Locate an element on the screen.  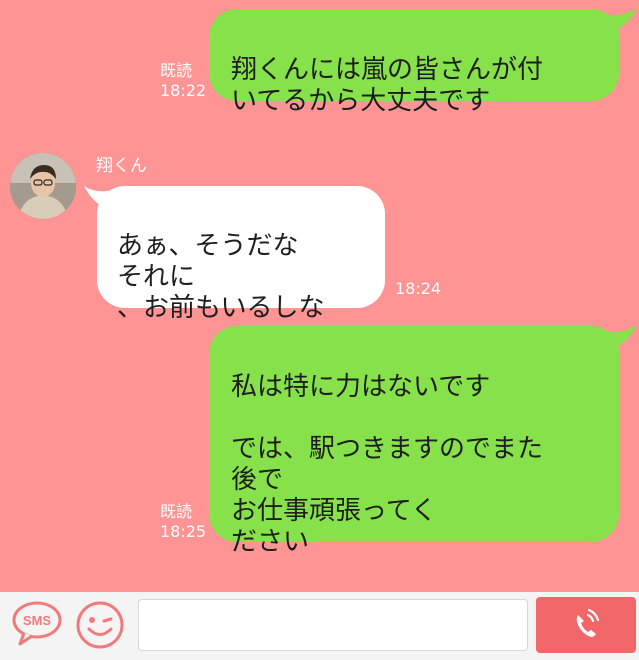
message-input-bar: SMS is located at coordinates (319, 626).